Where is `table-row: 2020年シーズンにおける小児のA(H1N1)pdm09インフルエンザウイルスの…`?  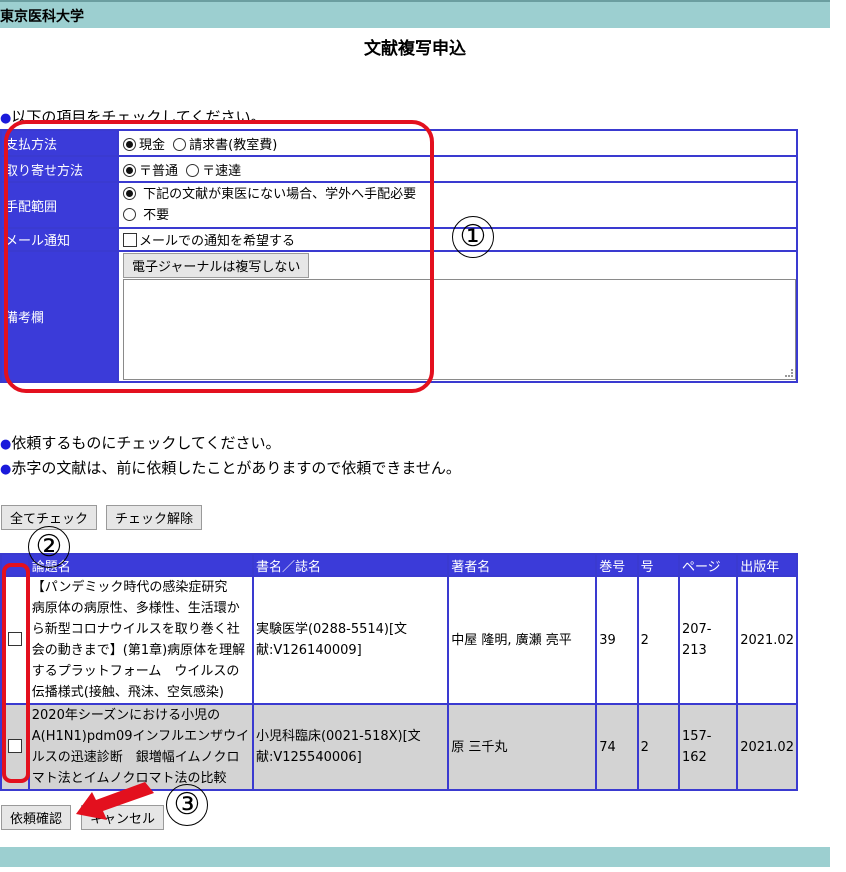
table-row: 2020年シーズンにおける小児のA(H1N1)pdm09インフルエンザウイルスの… is located at coordinates (399, 747).